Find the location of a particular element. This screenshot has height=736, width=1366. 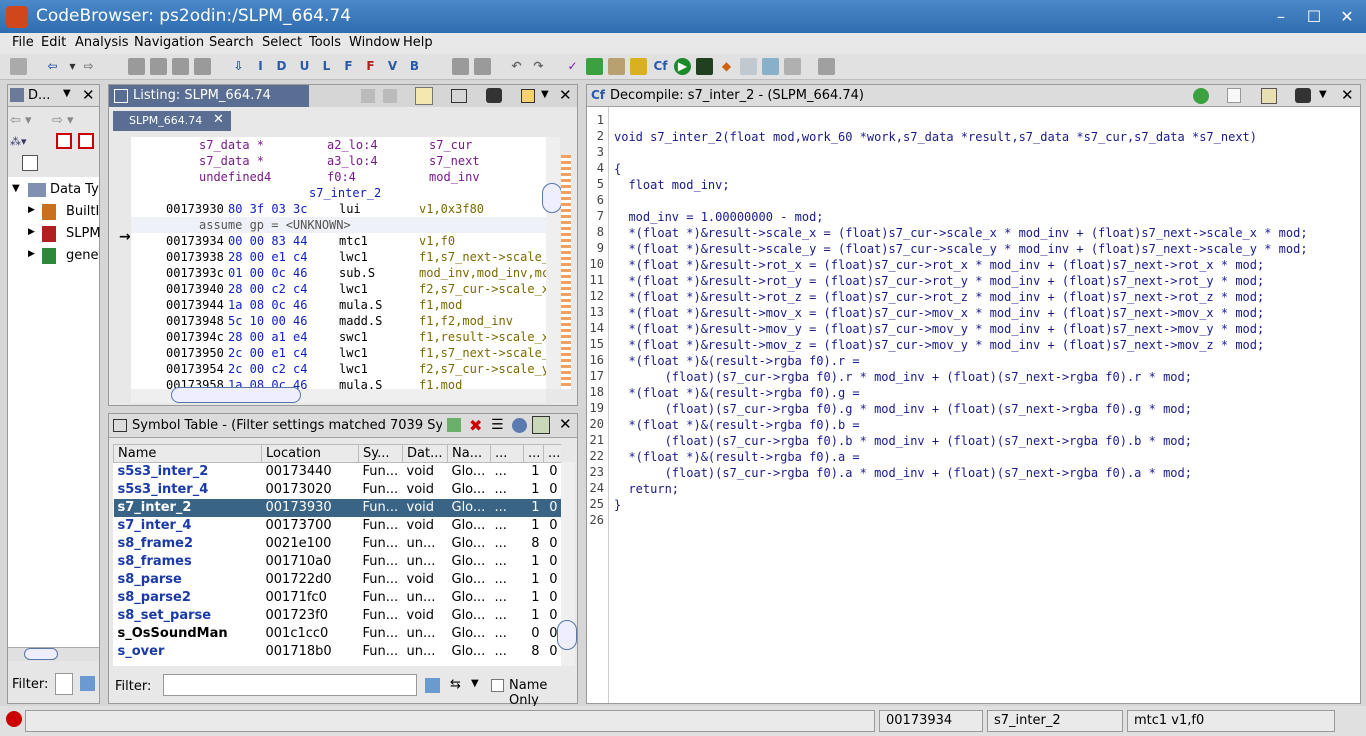

code-line: } is located at coordinates (617, 505).